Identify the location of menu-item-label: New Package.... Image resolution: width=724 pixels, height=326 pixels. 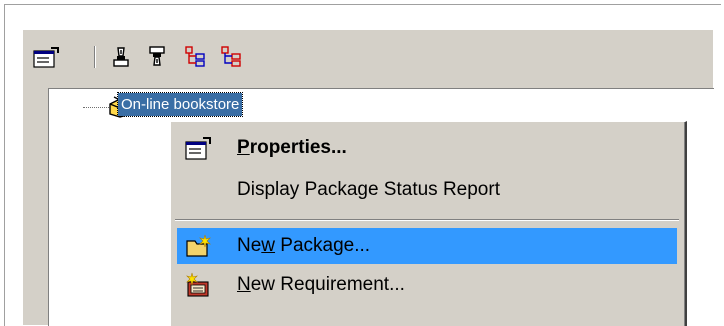
(304, 245).